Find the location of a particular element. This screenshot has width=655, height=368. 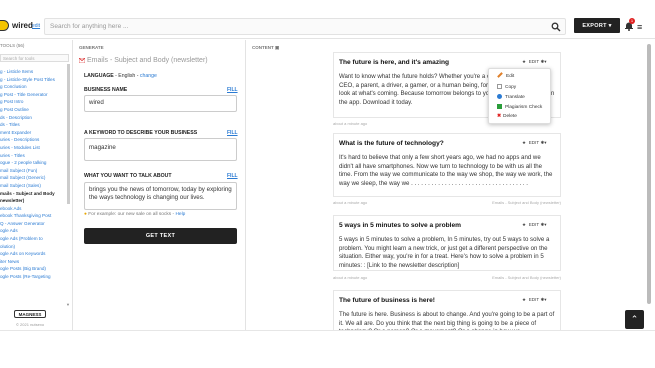

card-title: What is the future of technology? is located at coordinates (391, 143).